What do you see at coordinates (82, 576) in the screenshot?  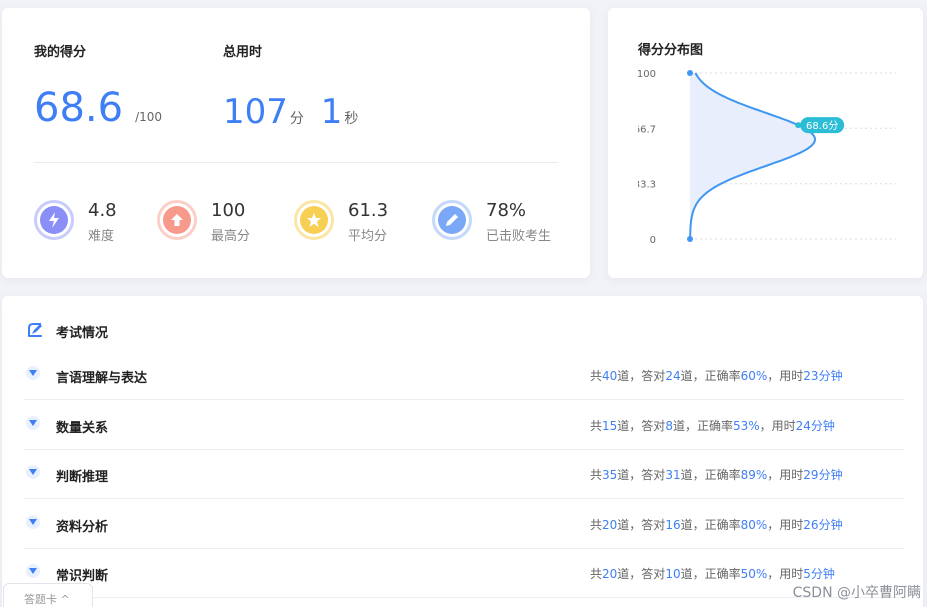 I see `section-name: 常识判断` at bounding box center [82, 576].